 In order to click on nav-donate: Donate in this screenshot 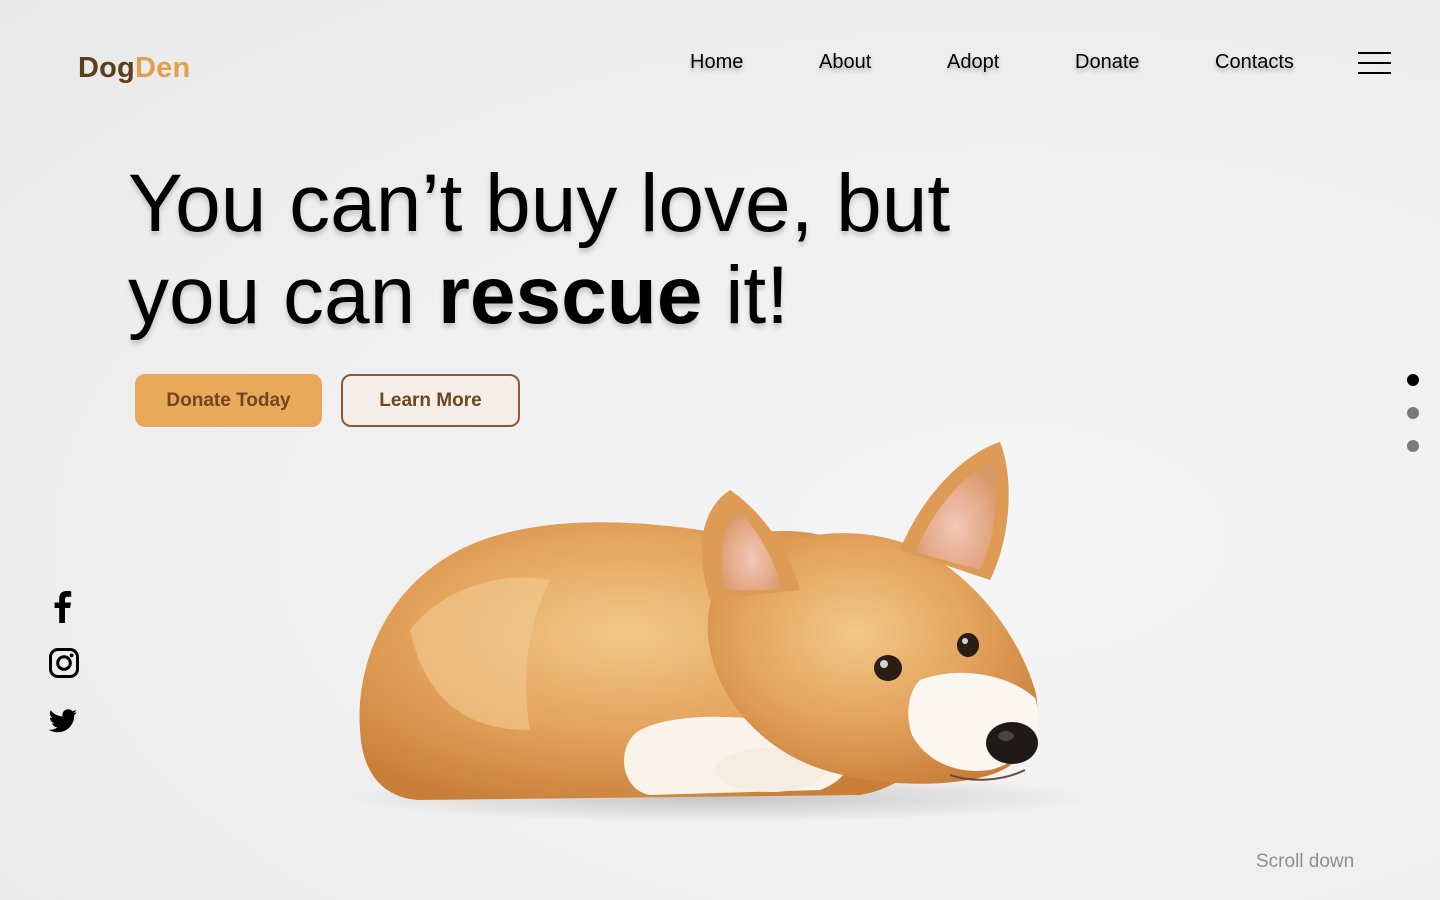, I will do `click(1107, 62)`.